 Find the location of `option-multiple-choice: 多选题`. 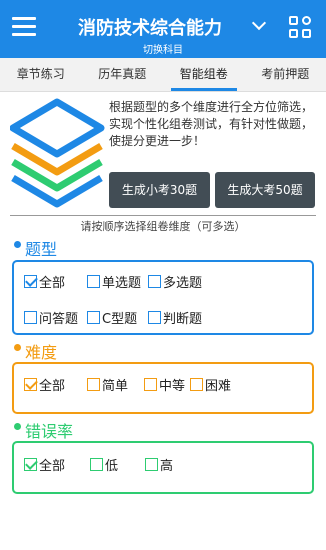

option-multiple-choice: 多选题 is located at coordinates (175, 281).